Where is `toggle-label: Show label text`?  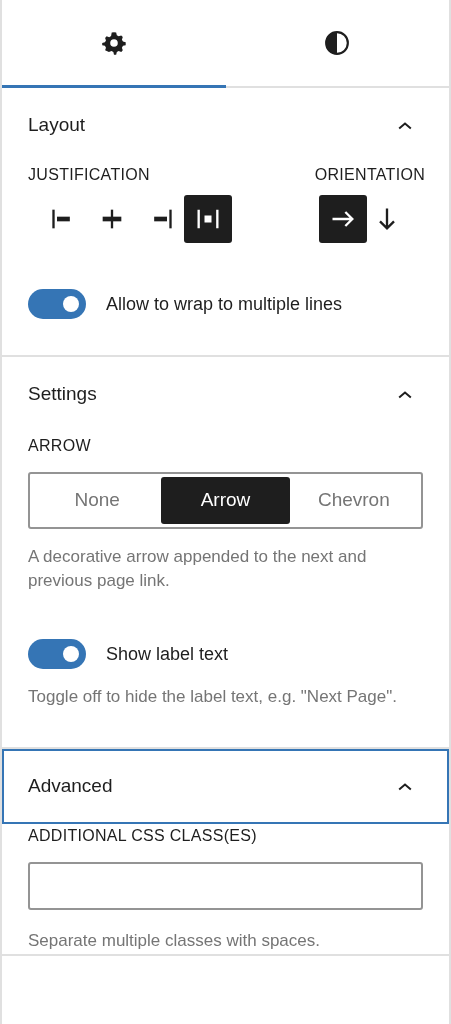
toggle-label: Show label text is located at coordinates (167, 654).